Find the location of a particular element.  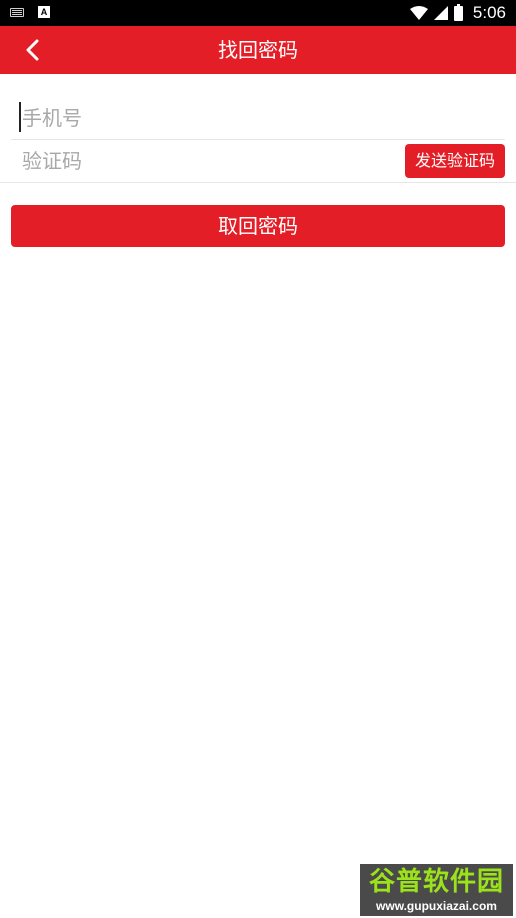

status-time: 5:06 is located at coordinates (489, 12).